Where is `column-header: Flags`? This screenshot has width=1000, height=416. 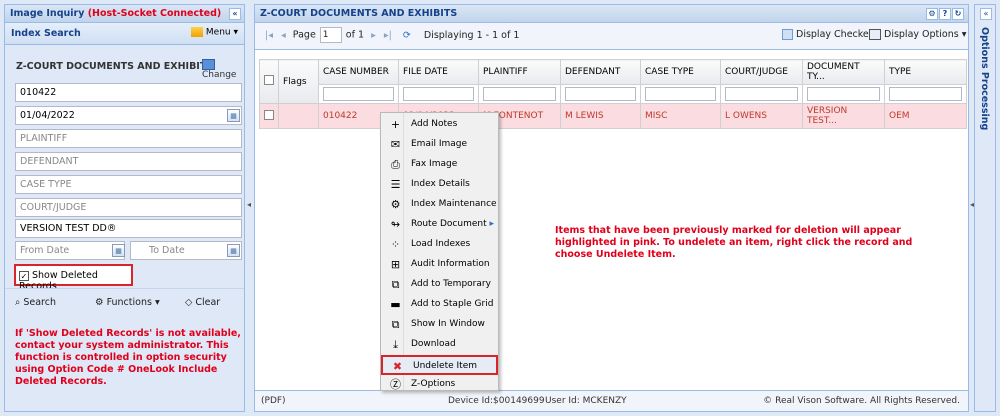
column-header: Flags is located at coordinates (298, 81).